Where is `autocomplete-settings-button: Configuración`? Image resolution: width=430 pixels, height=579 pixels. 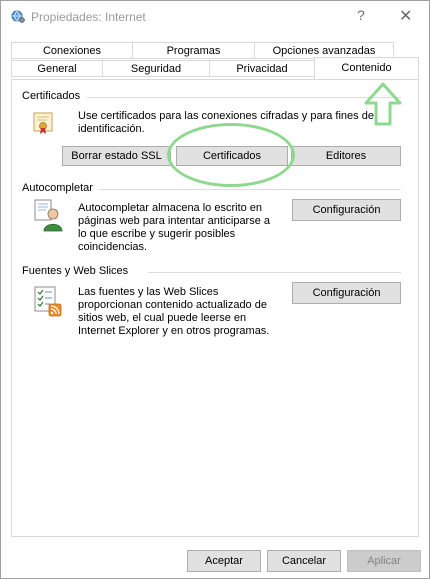
autocomplete-settings-button: Configuración is located at coordinates (346, 210).